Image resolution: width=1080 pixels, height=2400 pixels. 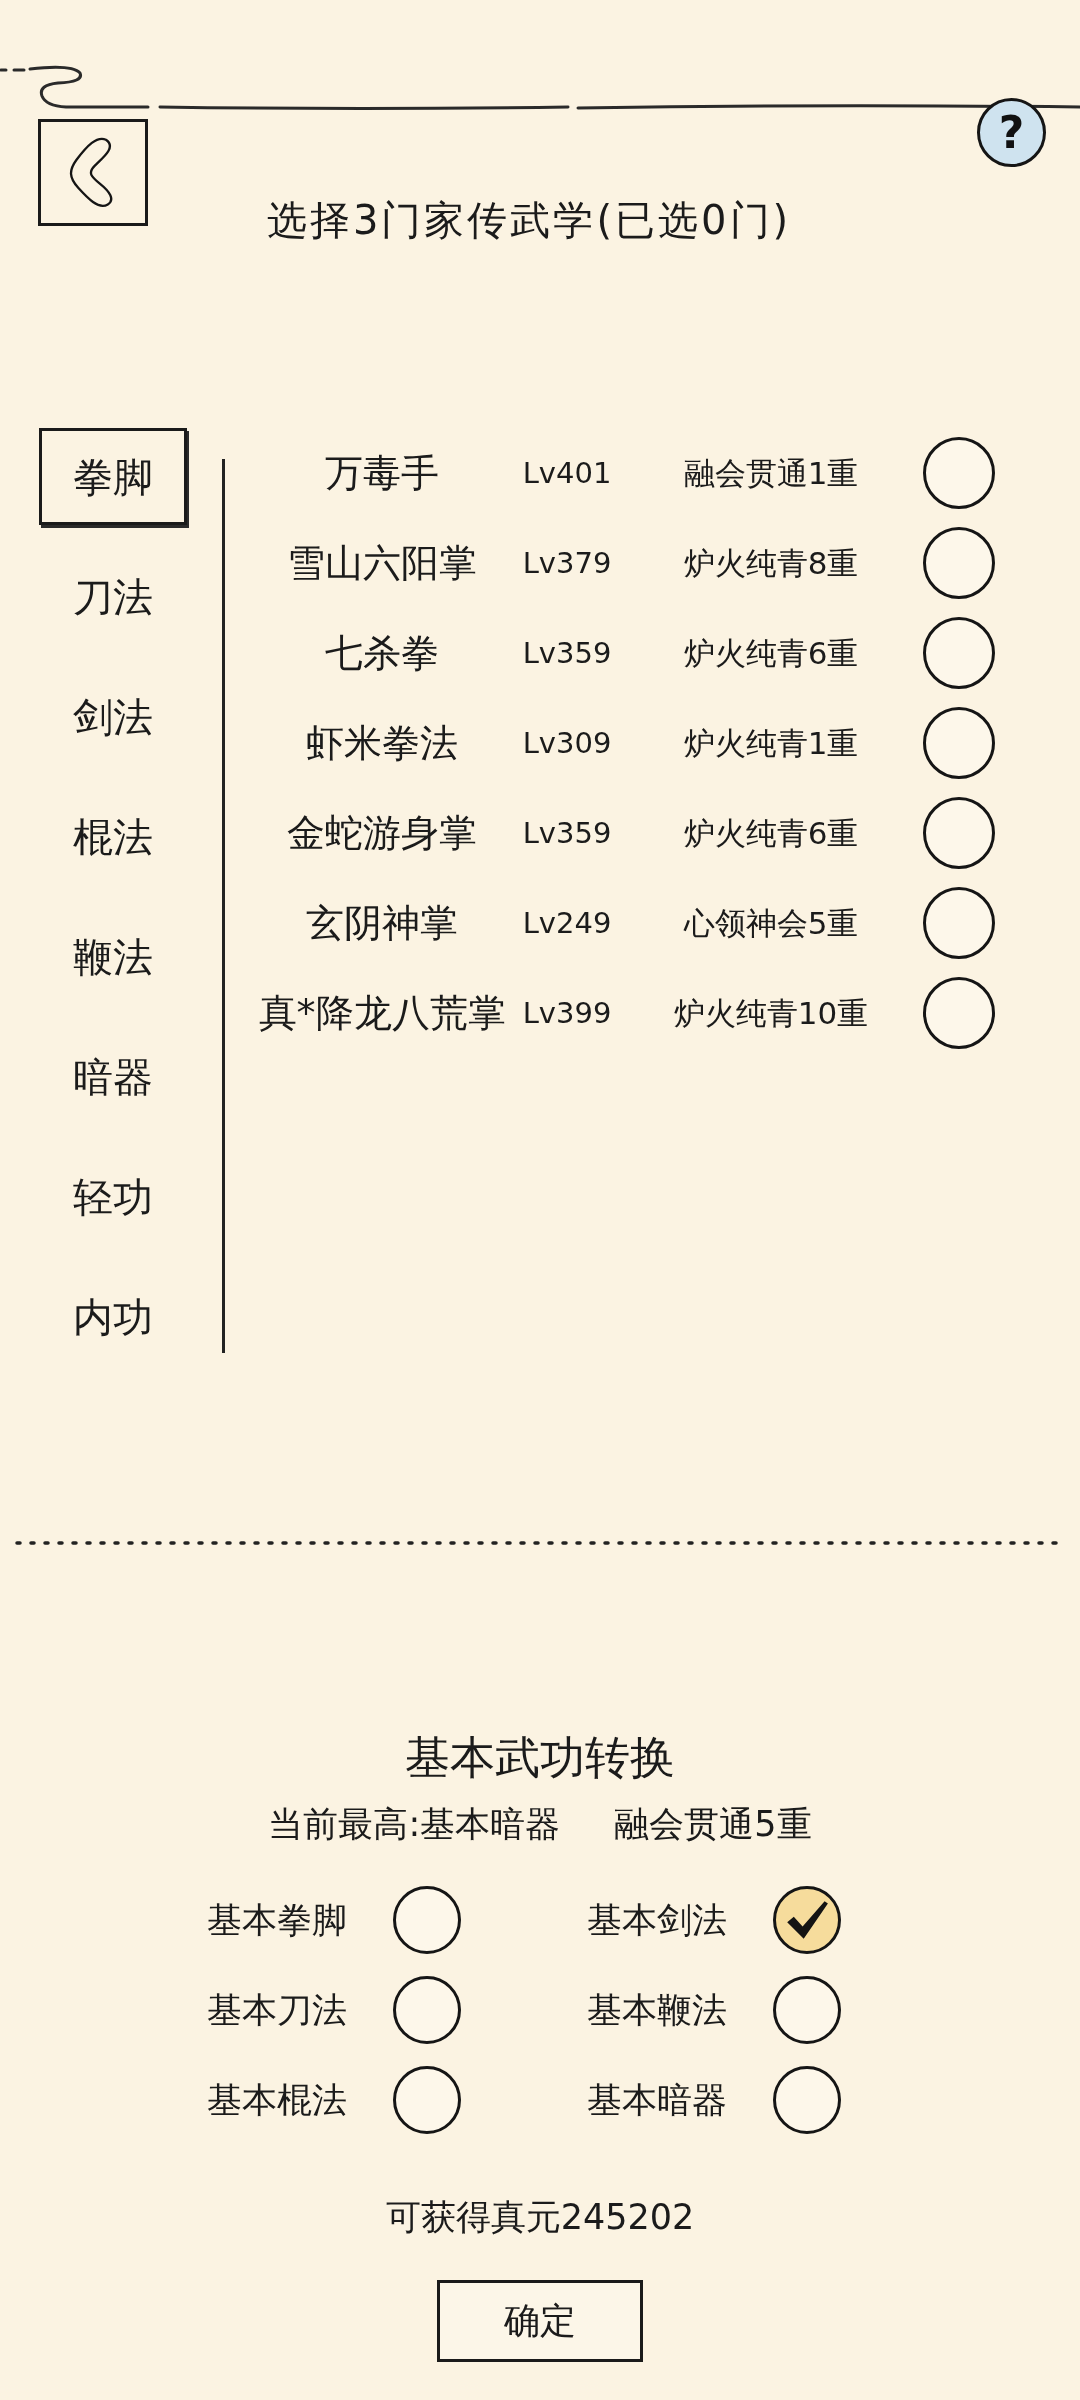 What do you see at coordinates (807, 1920) in the screenshot?
I see `check-icon` at bounding box center [807, 1920].